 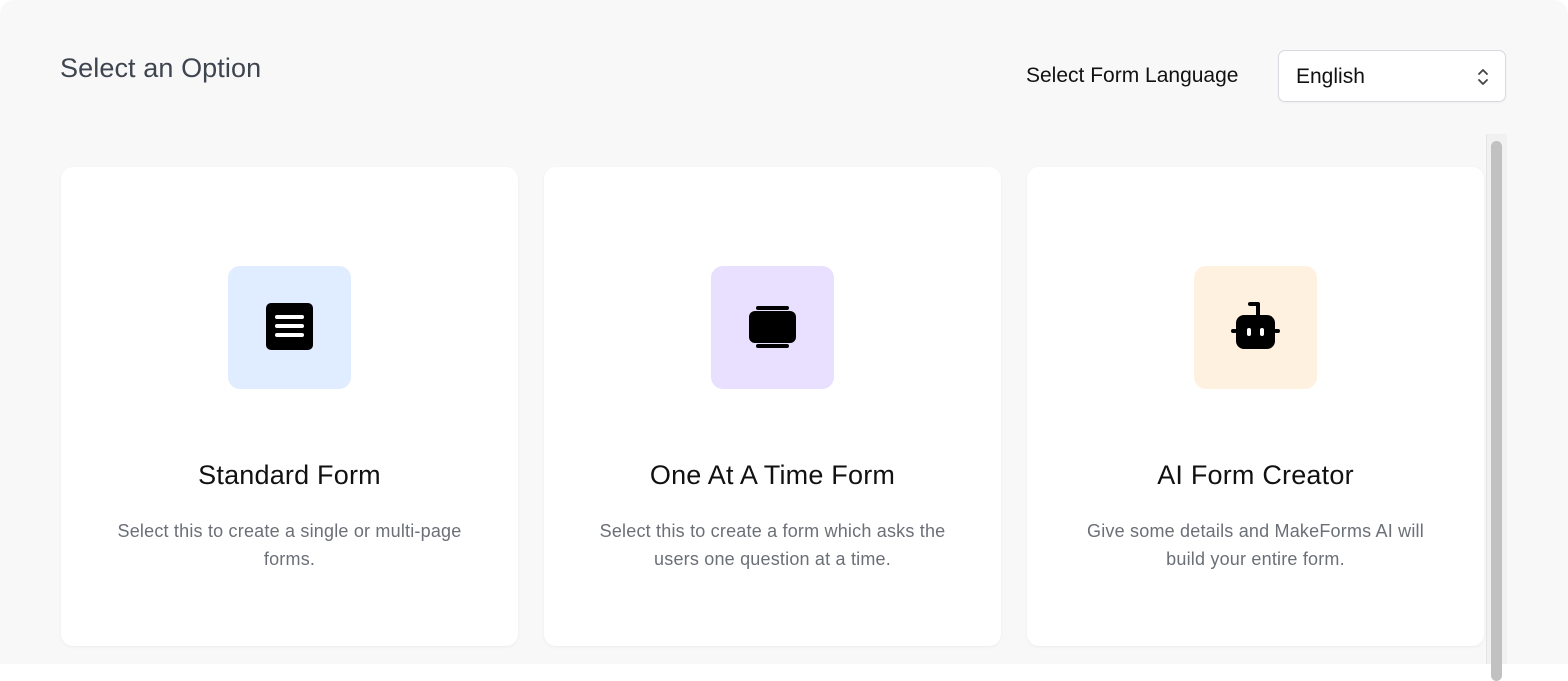 What do you see at coordinates (1132, 75) in the screenshot?
I see `form-language-label: Select Form Language` at bounding box center [1132, 75].